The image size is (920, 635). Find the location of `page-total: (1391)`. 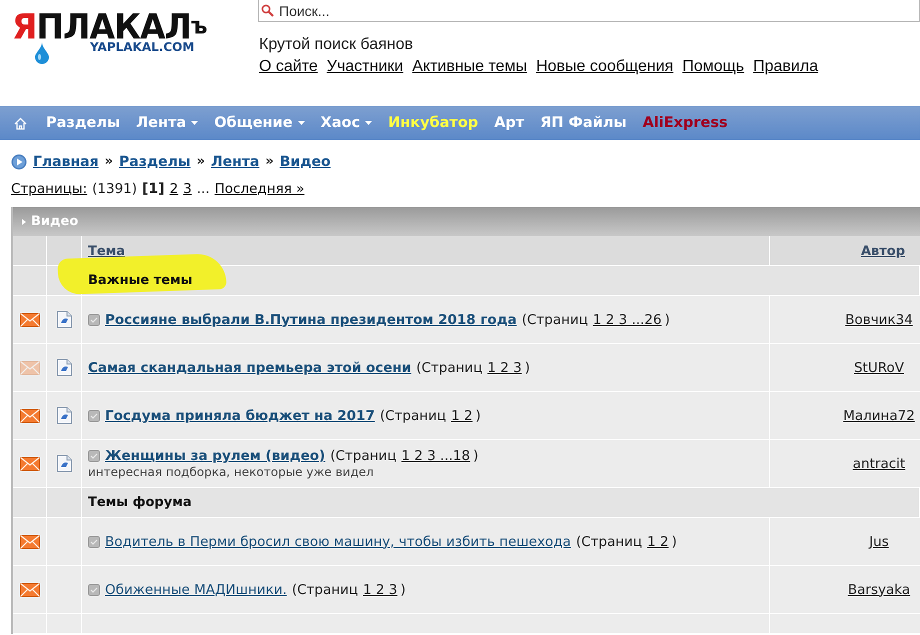

page-total: (1391) is located at coordinates (115, 189).